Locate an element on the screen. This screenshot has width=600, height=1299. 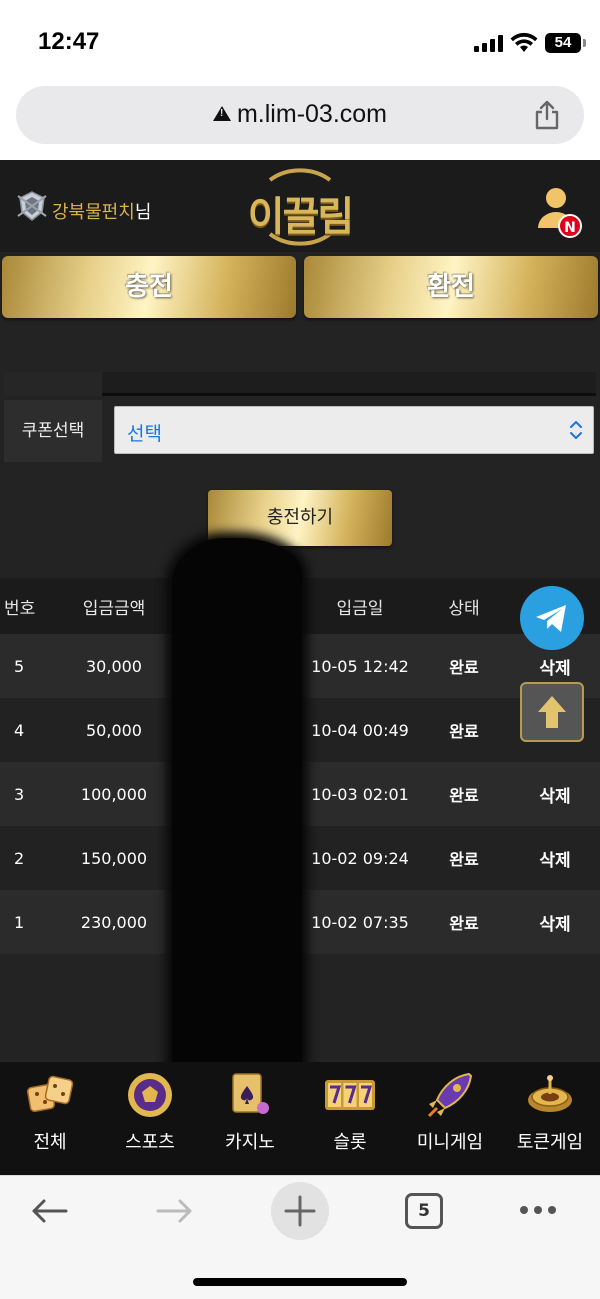
row-amount: 30,000 is located at coordinates (114, 666).